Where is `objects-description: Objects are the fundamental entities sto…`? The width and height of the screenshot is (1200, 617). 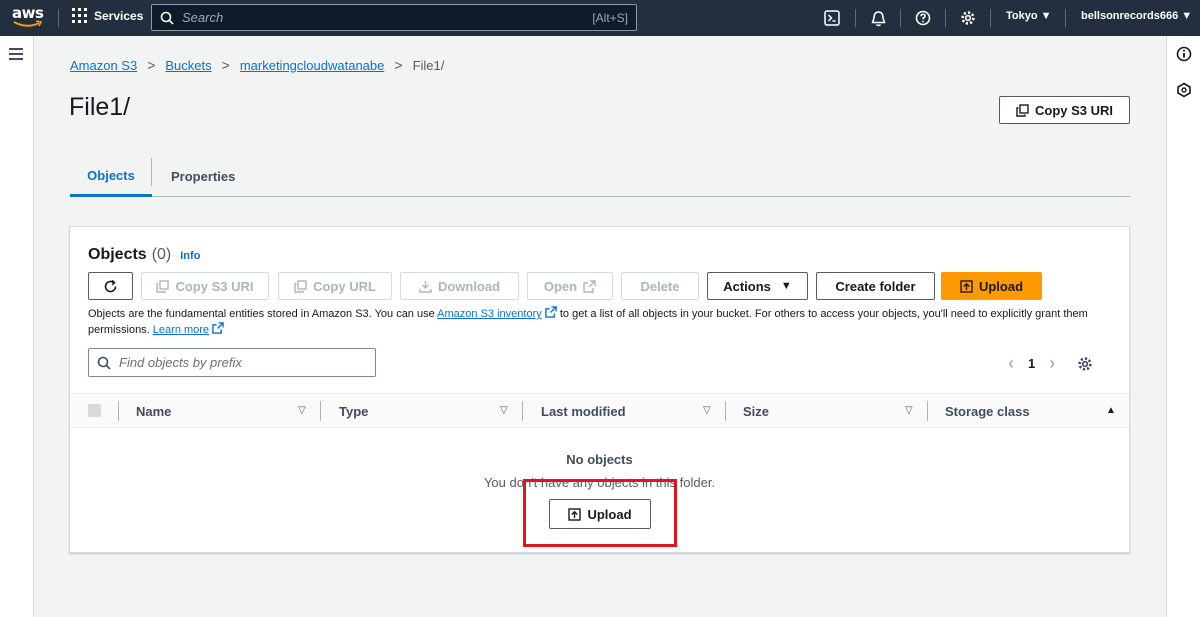 objects-description: Objects are the fundamental entities sto… is located at coordinates (600, 322).